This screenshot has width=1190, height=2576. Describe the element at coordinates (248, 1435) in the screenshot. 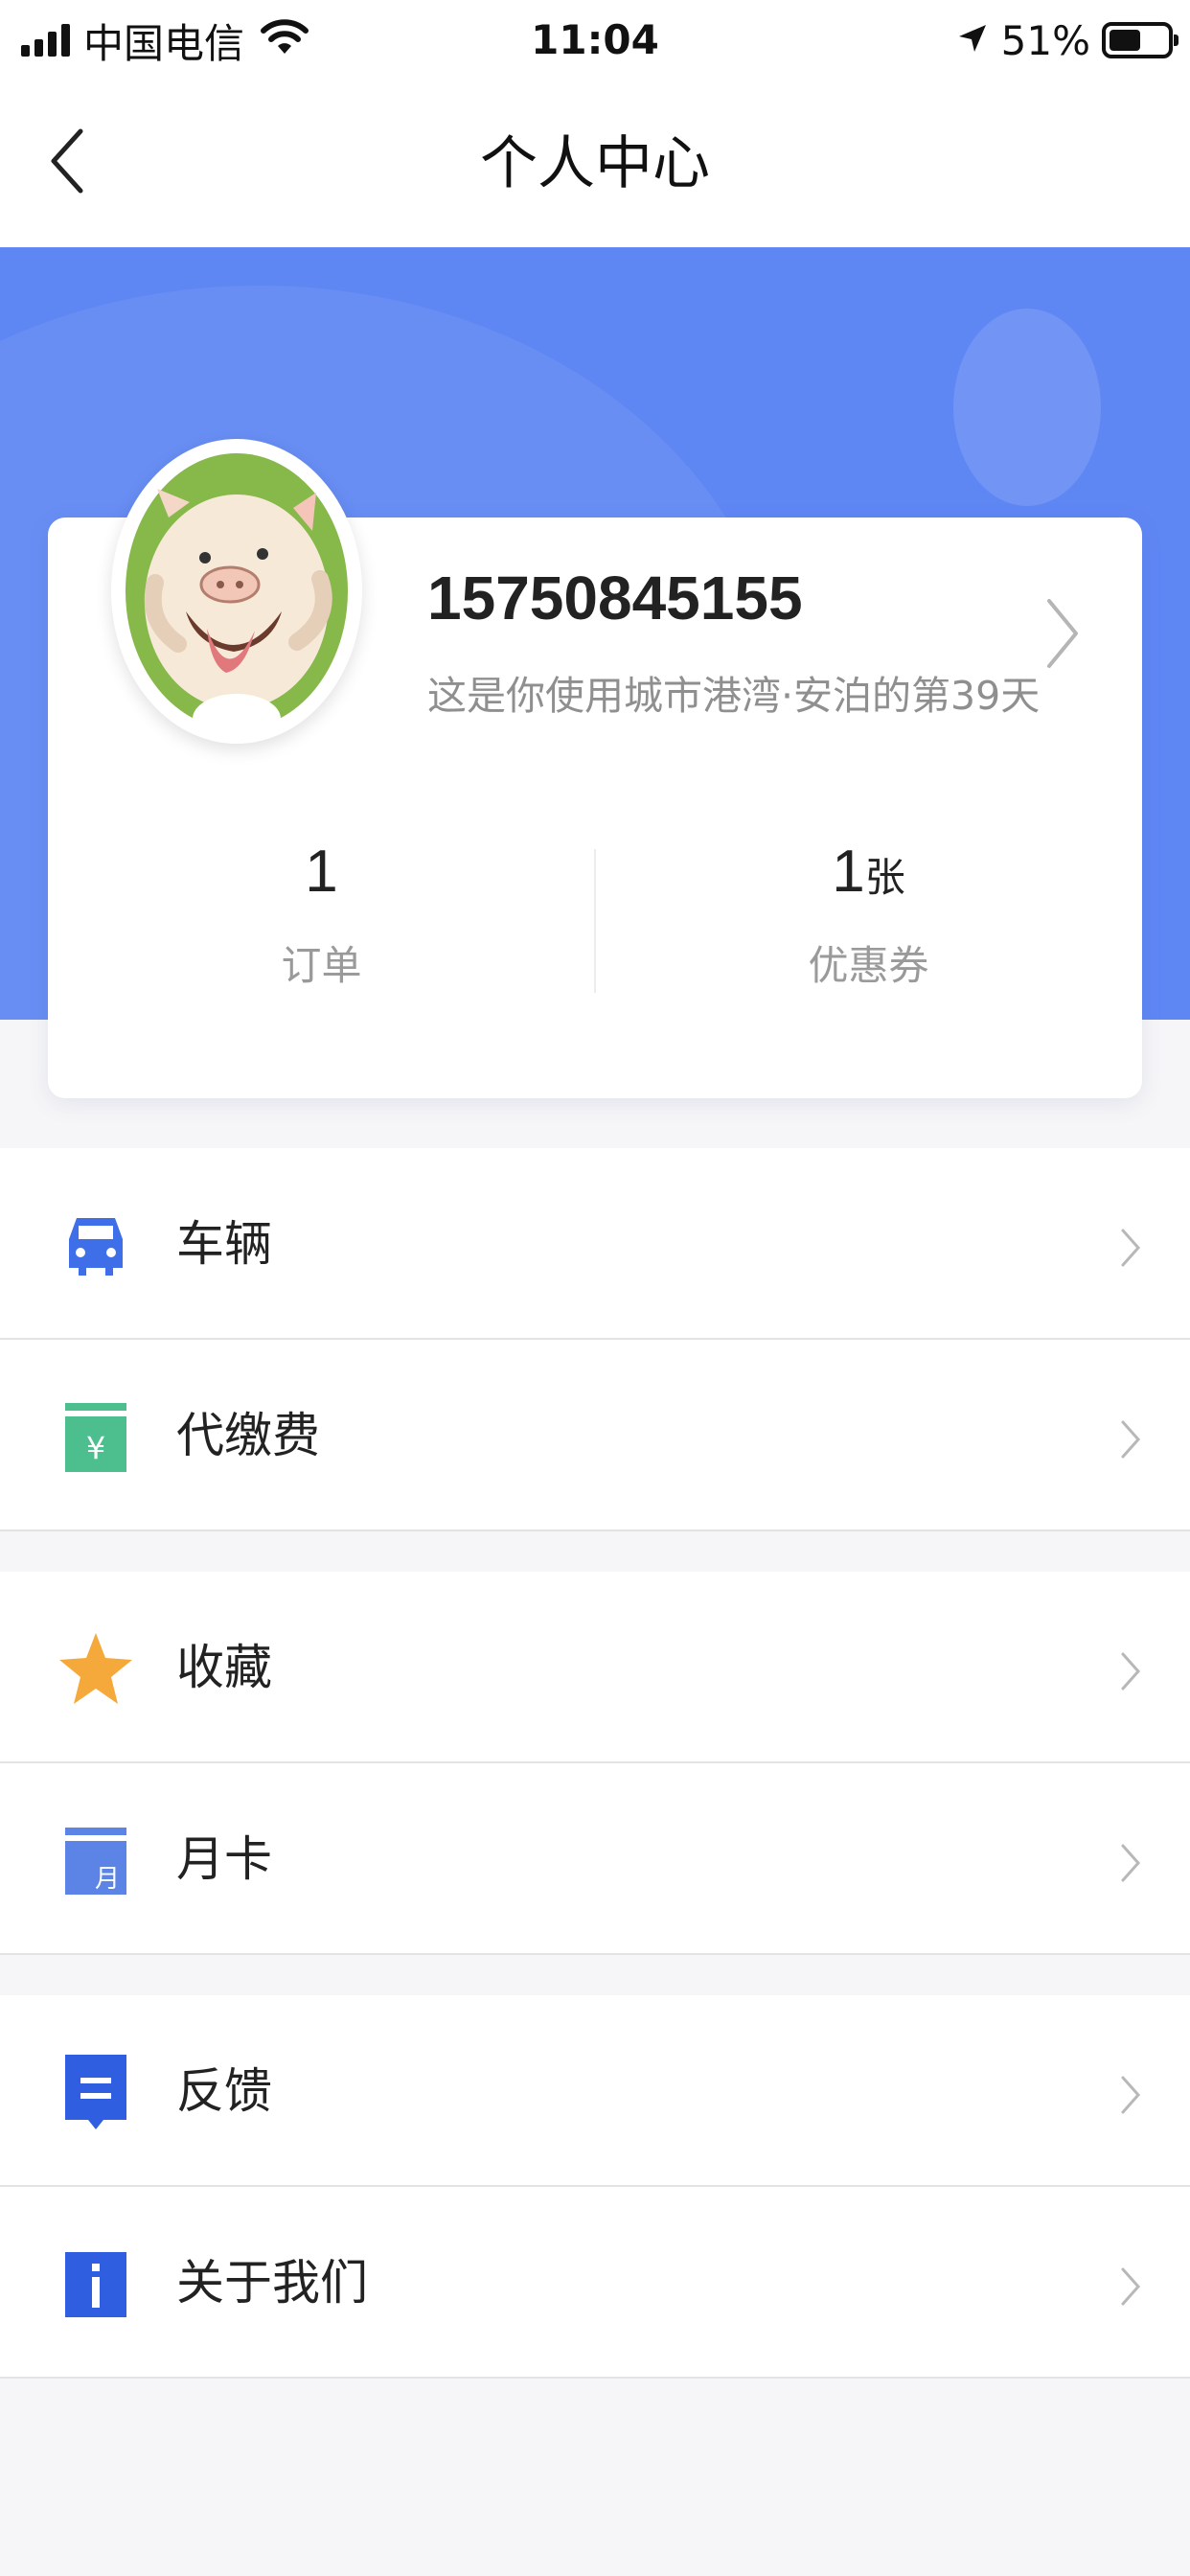

I see `menu-label-payment: 代缴费` at that location.